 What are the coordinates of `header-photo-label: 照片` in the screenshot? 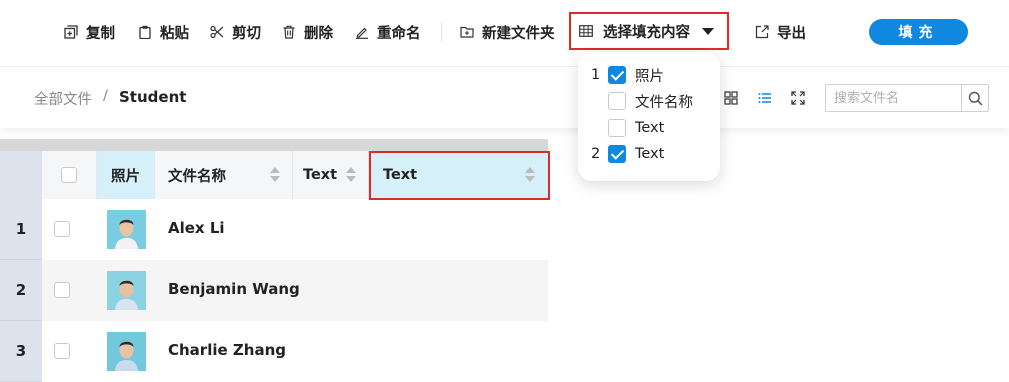 It's located at (125, 176).